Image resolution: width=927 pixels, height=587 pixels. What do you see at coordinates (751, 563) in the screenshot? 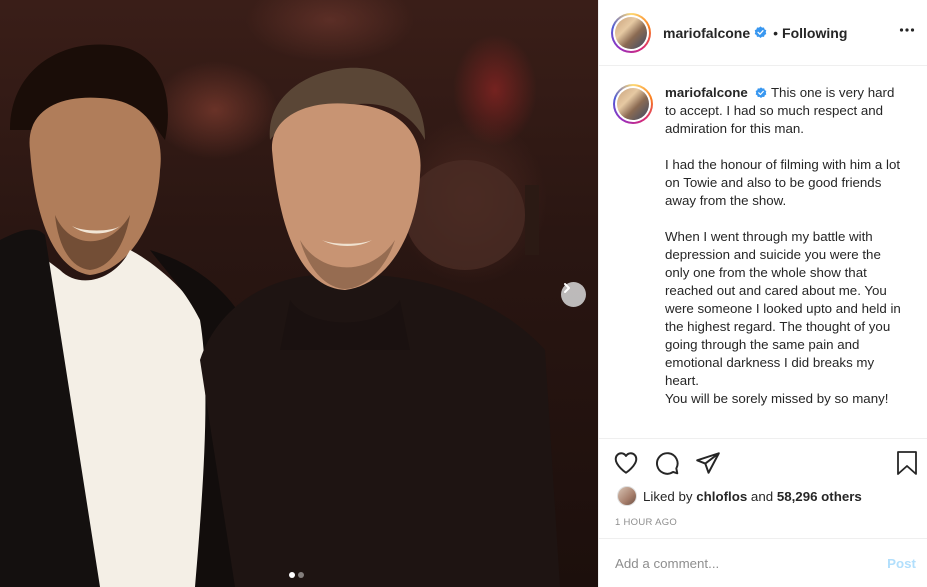
I see `comment-input` at bounding box center [751, 563].